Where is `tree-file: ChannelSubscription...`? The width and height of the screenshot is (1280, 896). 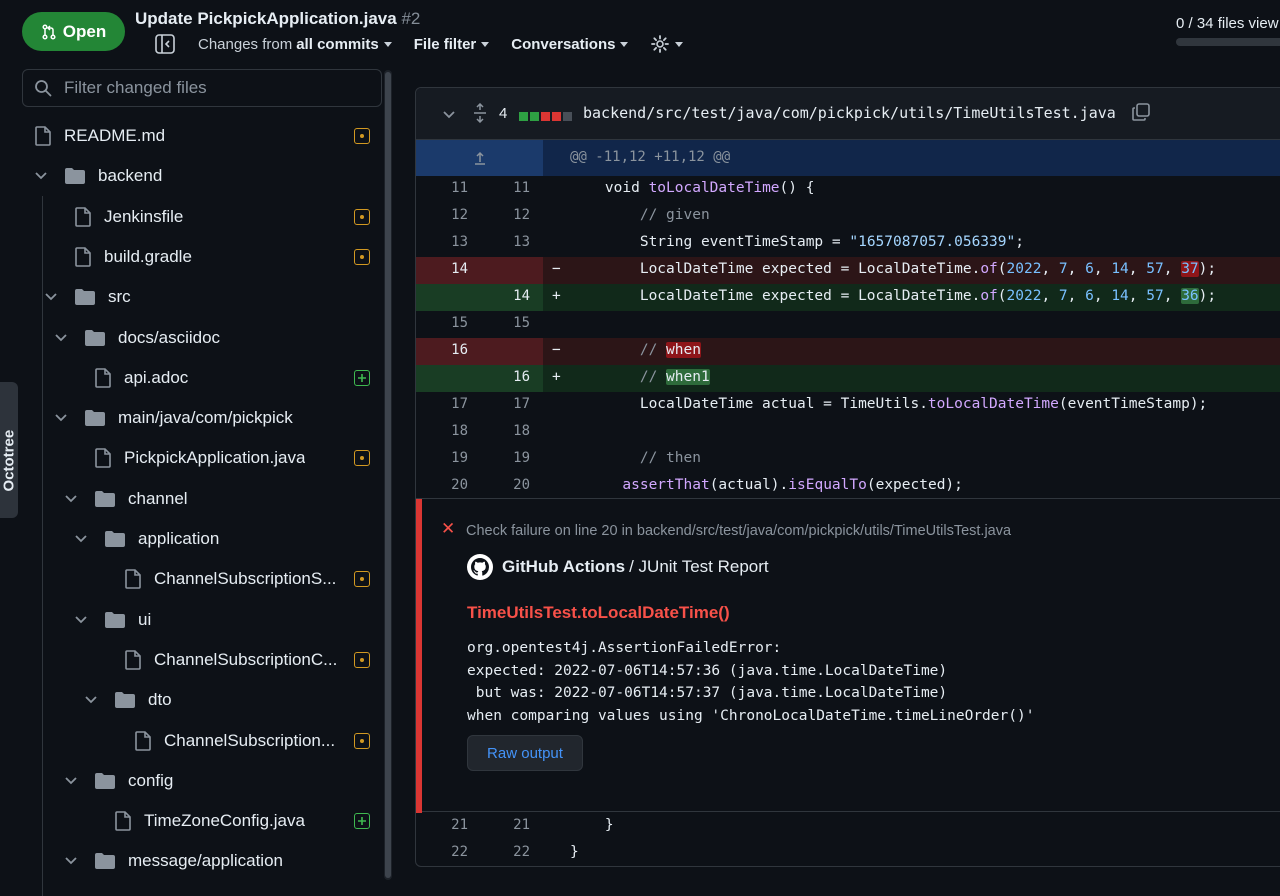
tree-file: ChannelSubscription... is located at coordinates (234, 741).